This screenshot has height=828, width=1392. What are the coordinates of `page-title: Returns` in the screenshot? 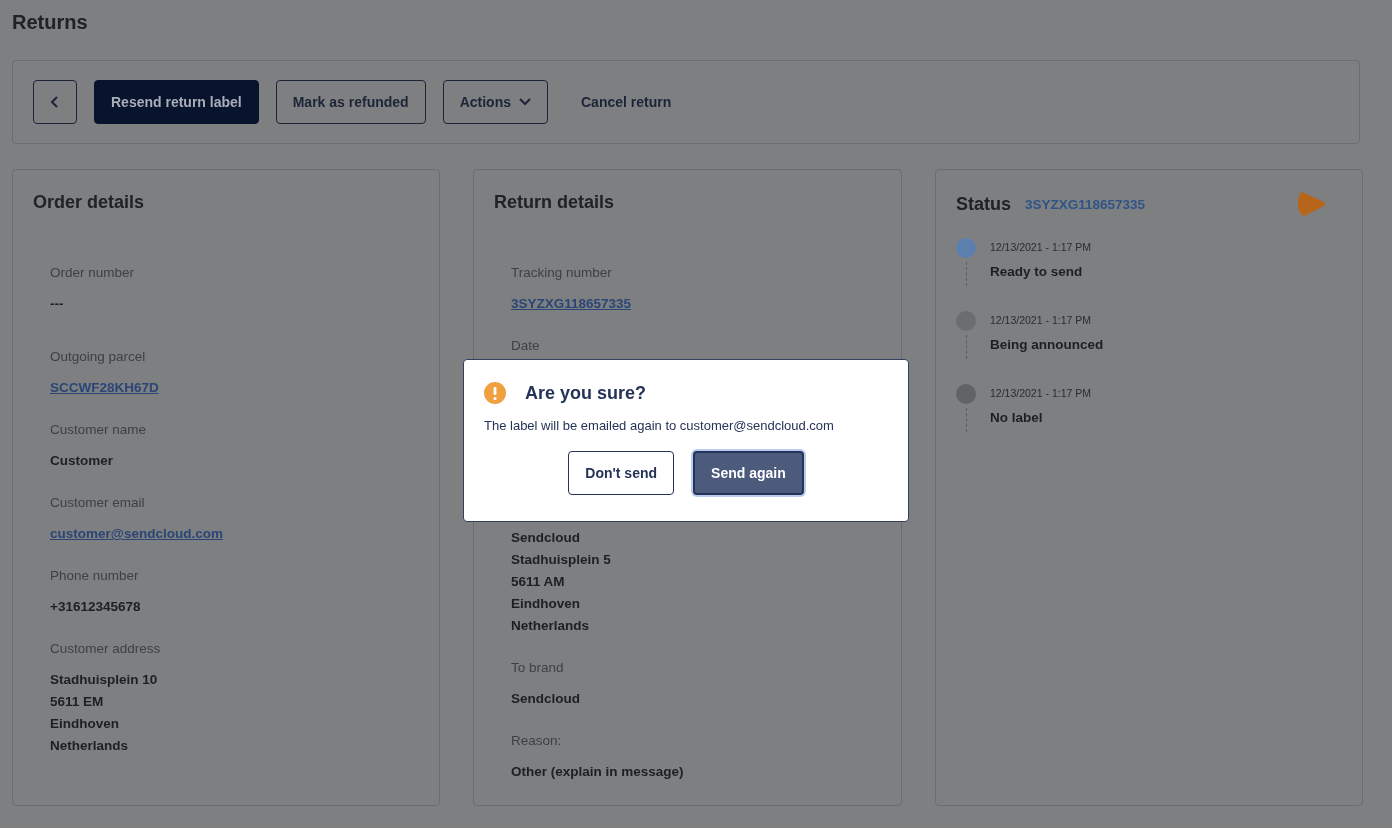 It's located at (50, 22).